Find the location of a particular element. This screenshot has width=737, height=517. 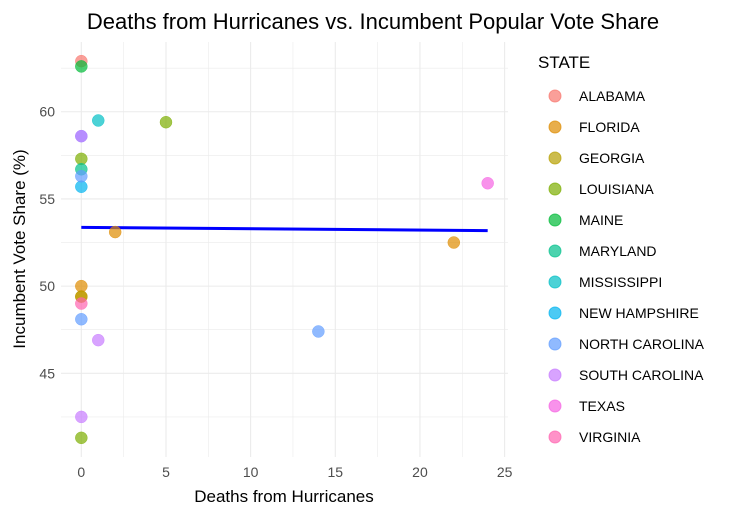

y-axis-label: Incumbent Vote Share (%) is located at coordinates (19, 248).